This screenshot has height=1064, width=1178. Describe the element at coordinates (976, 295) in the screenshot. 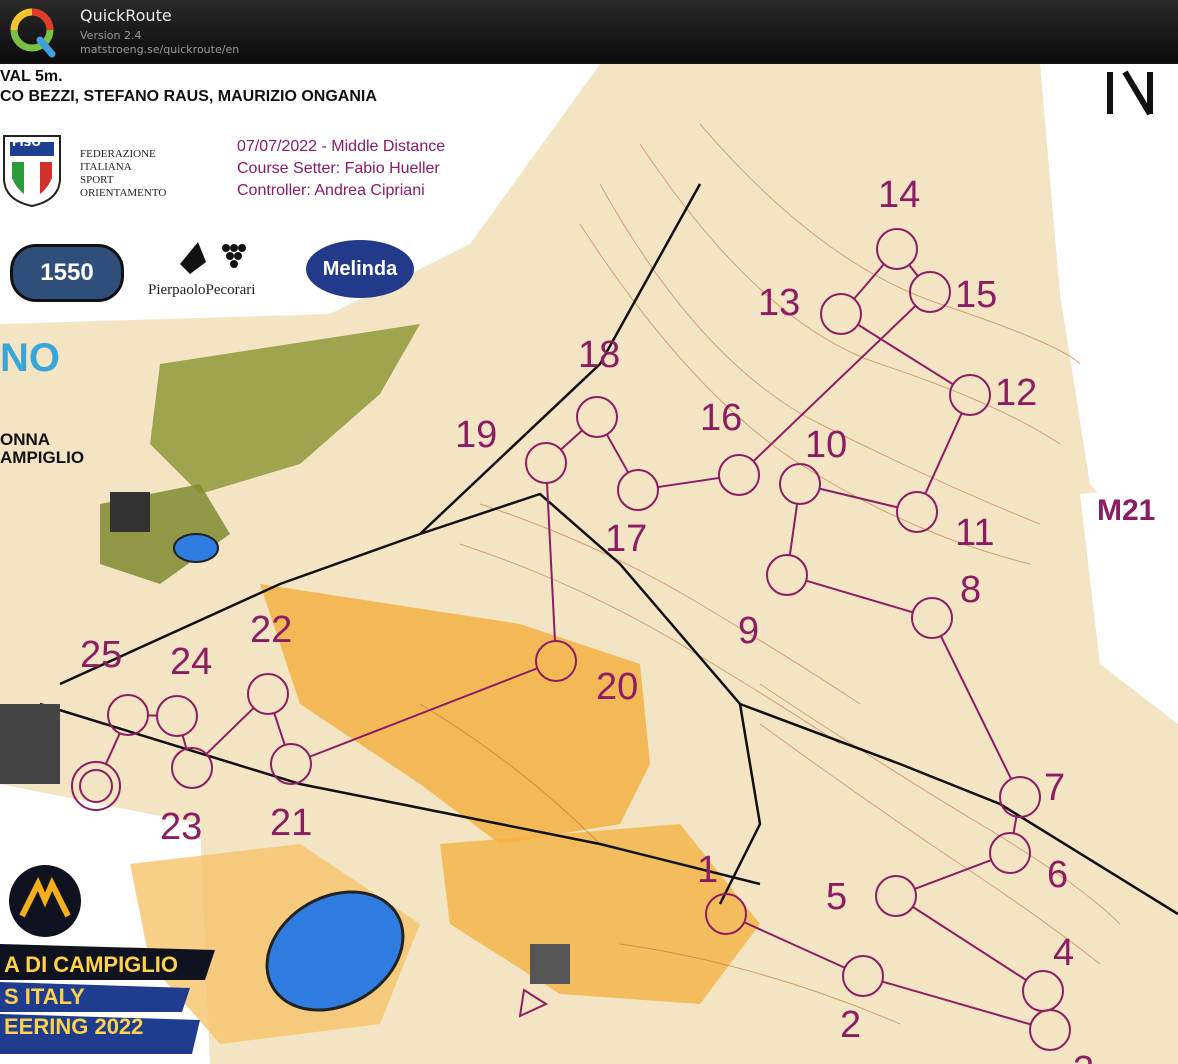

I see `control-number-15: 15` at that location.